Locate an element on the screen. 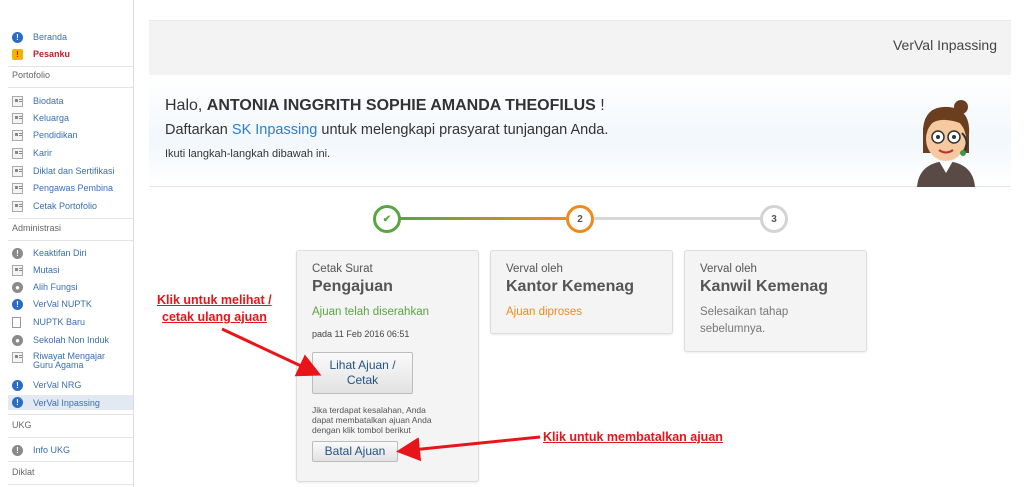 The image size is (1024, 487). sidebar-item-label: Sekolah Non Induk is located at coordinates (71, 340).